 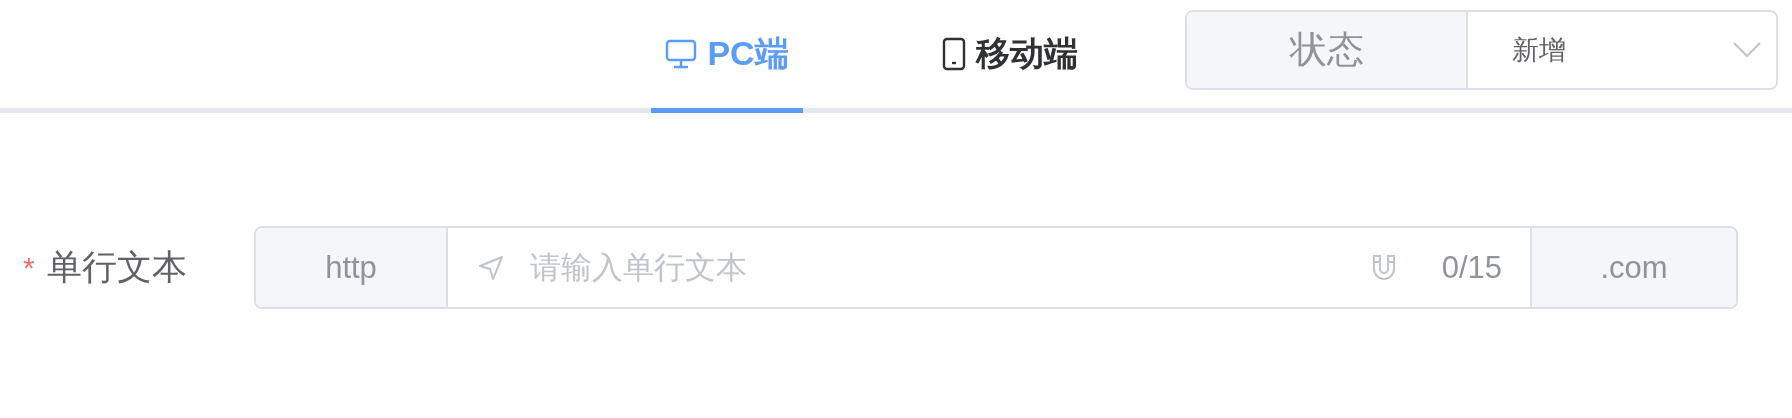 What do you see at coordinates (1383, 267) in the screenshot?
I see `magnet-icon` at bounding box center [1383, 267].